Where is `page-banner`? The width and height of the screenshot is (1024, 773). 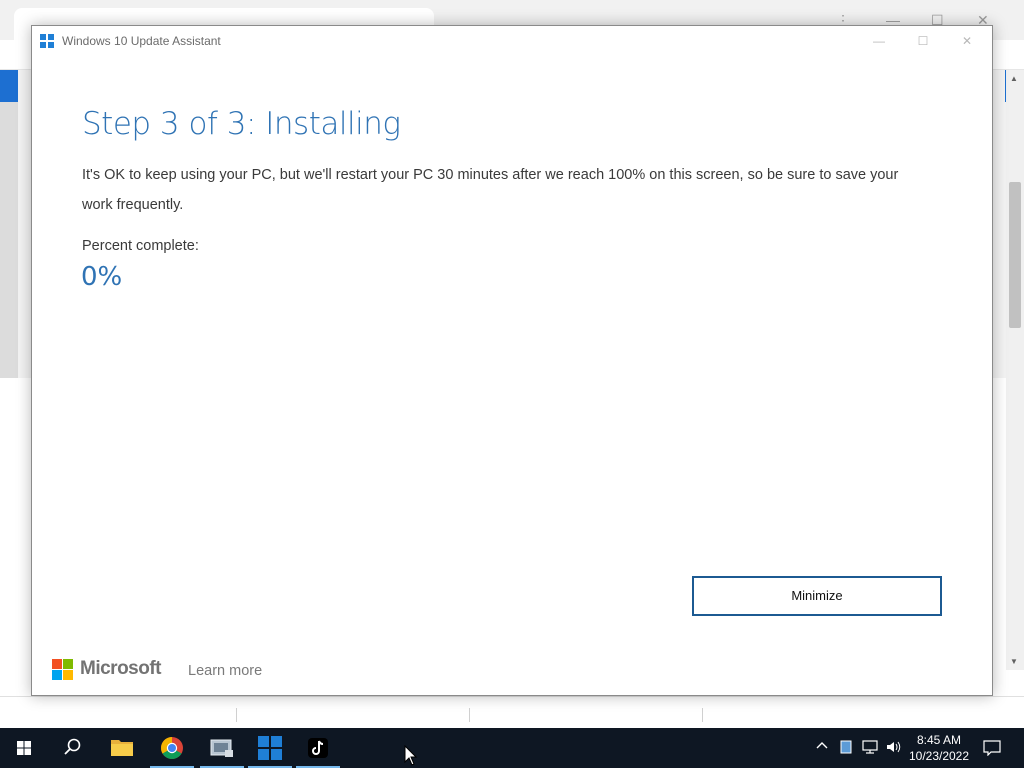
page-banner is located at coordinates (9, 86).